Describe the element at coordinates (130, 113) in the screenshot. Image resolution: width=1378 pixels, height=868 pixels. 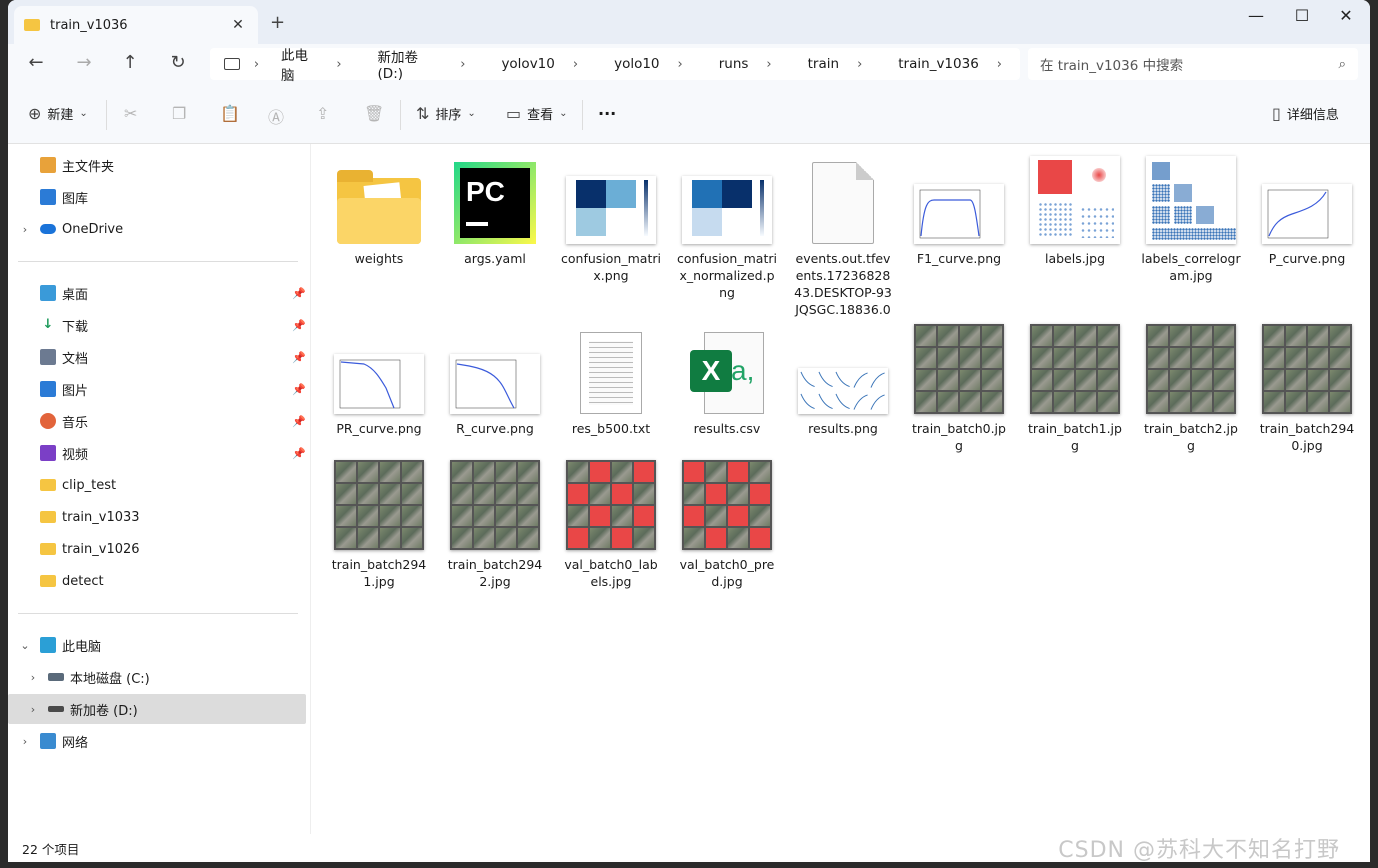
I see `cut-button: ✂` at that location.